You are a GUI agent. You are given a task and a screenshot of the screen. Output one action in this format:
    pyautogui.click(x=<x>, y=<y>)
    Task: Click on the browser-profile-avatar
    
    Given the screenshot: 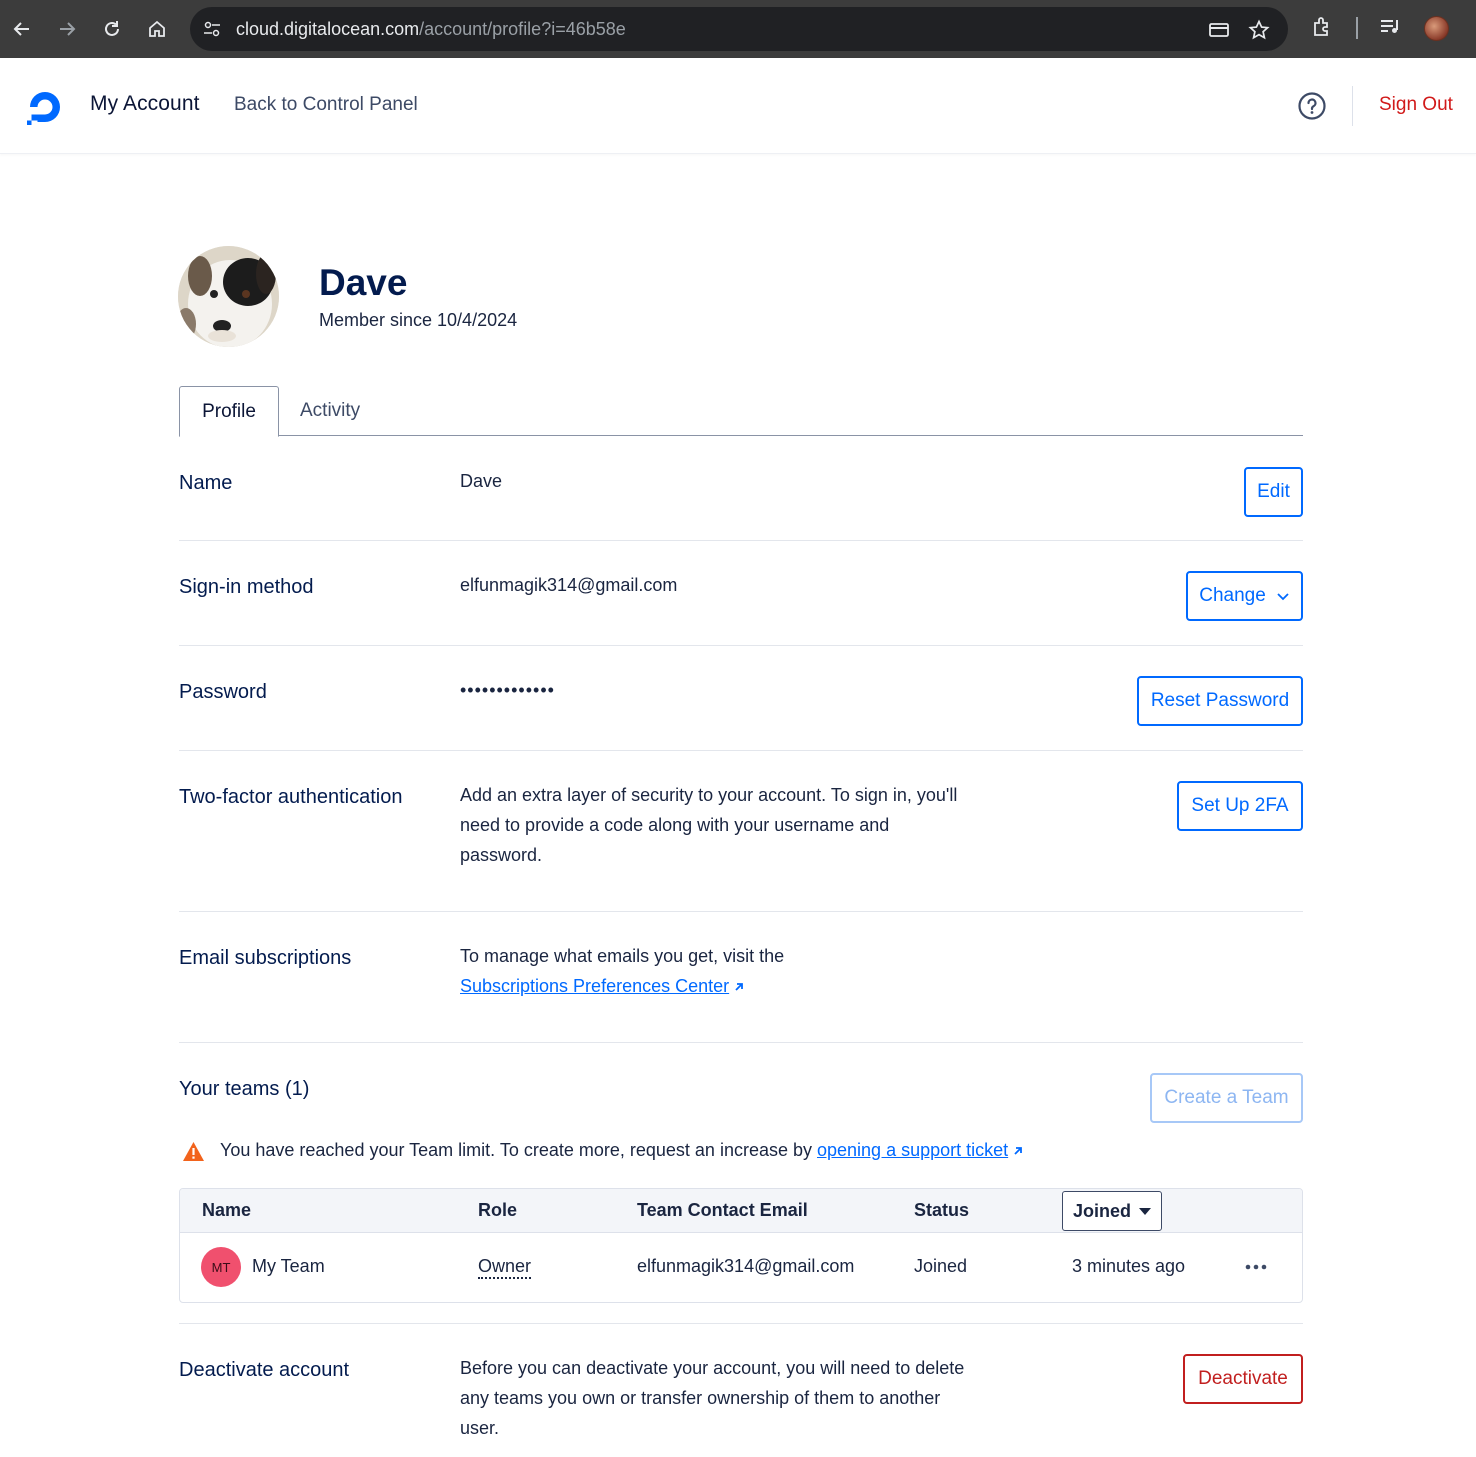 What is the action you would take?
    pyautogui.click(x=1436, y=28)
    